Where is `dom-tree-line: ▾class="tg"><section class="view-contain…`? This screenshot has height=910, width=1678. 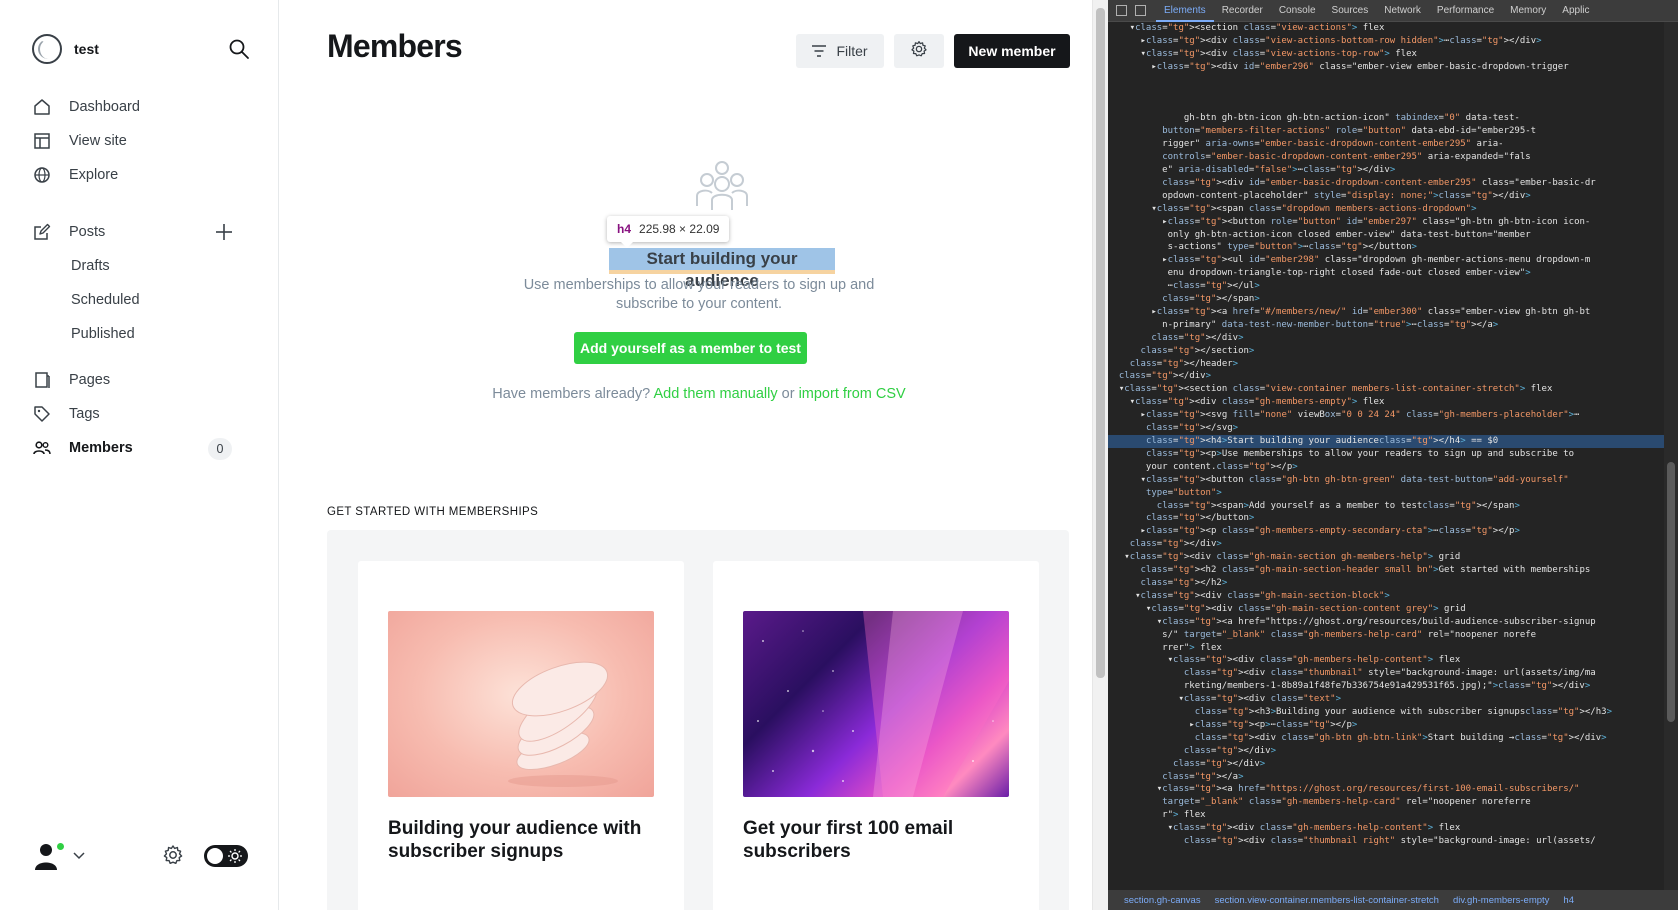 dom-tree-line: ▾class="tg"><section class="view-contain… is located at coordinates (1386, 389).